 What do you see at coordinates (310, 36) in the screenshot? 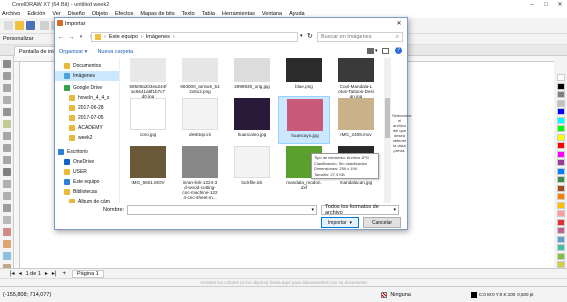
I see `refresh-icon: ↻` at bounding box center [310, 36].